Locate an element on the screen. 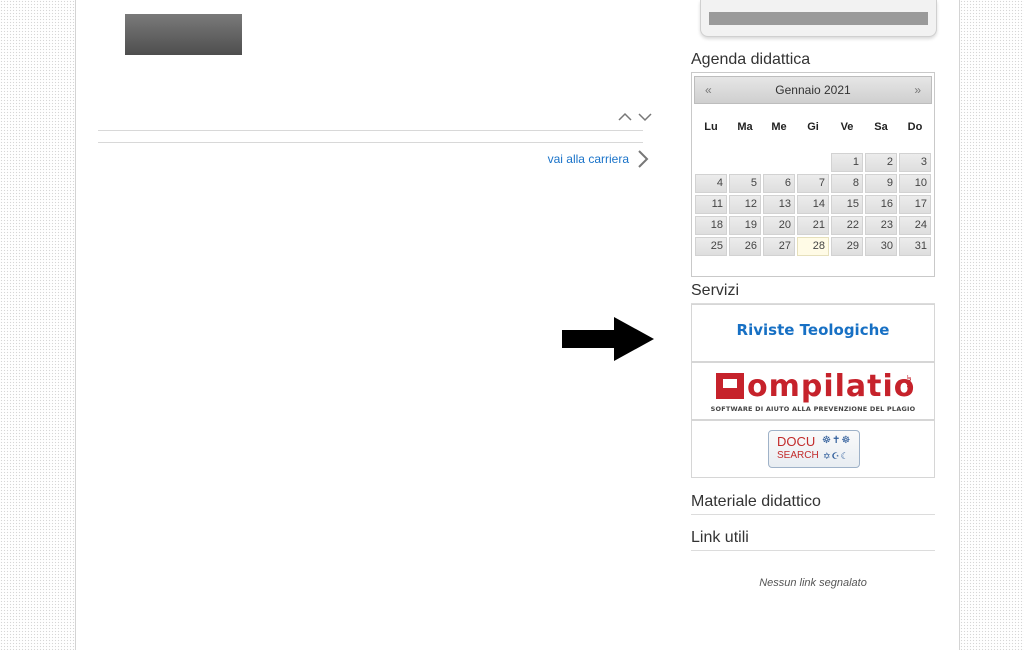  docusearch-banner: DOCU SEARCH ☸✝☸ ✡☪☾ is located at coordinates (813, 449).